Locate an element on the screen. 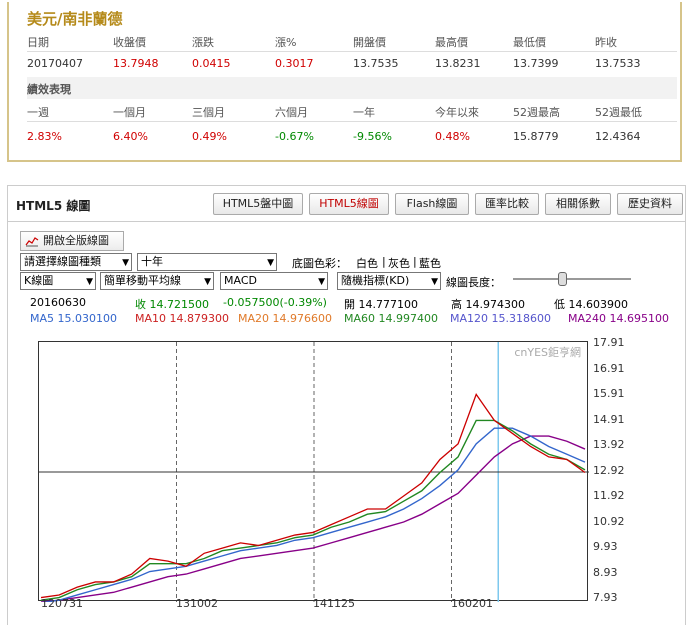  chart-length-slider is located at coordinates (572, 279).